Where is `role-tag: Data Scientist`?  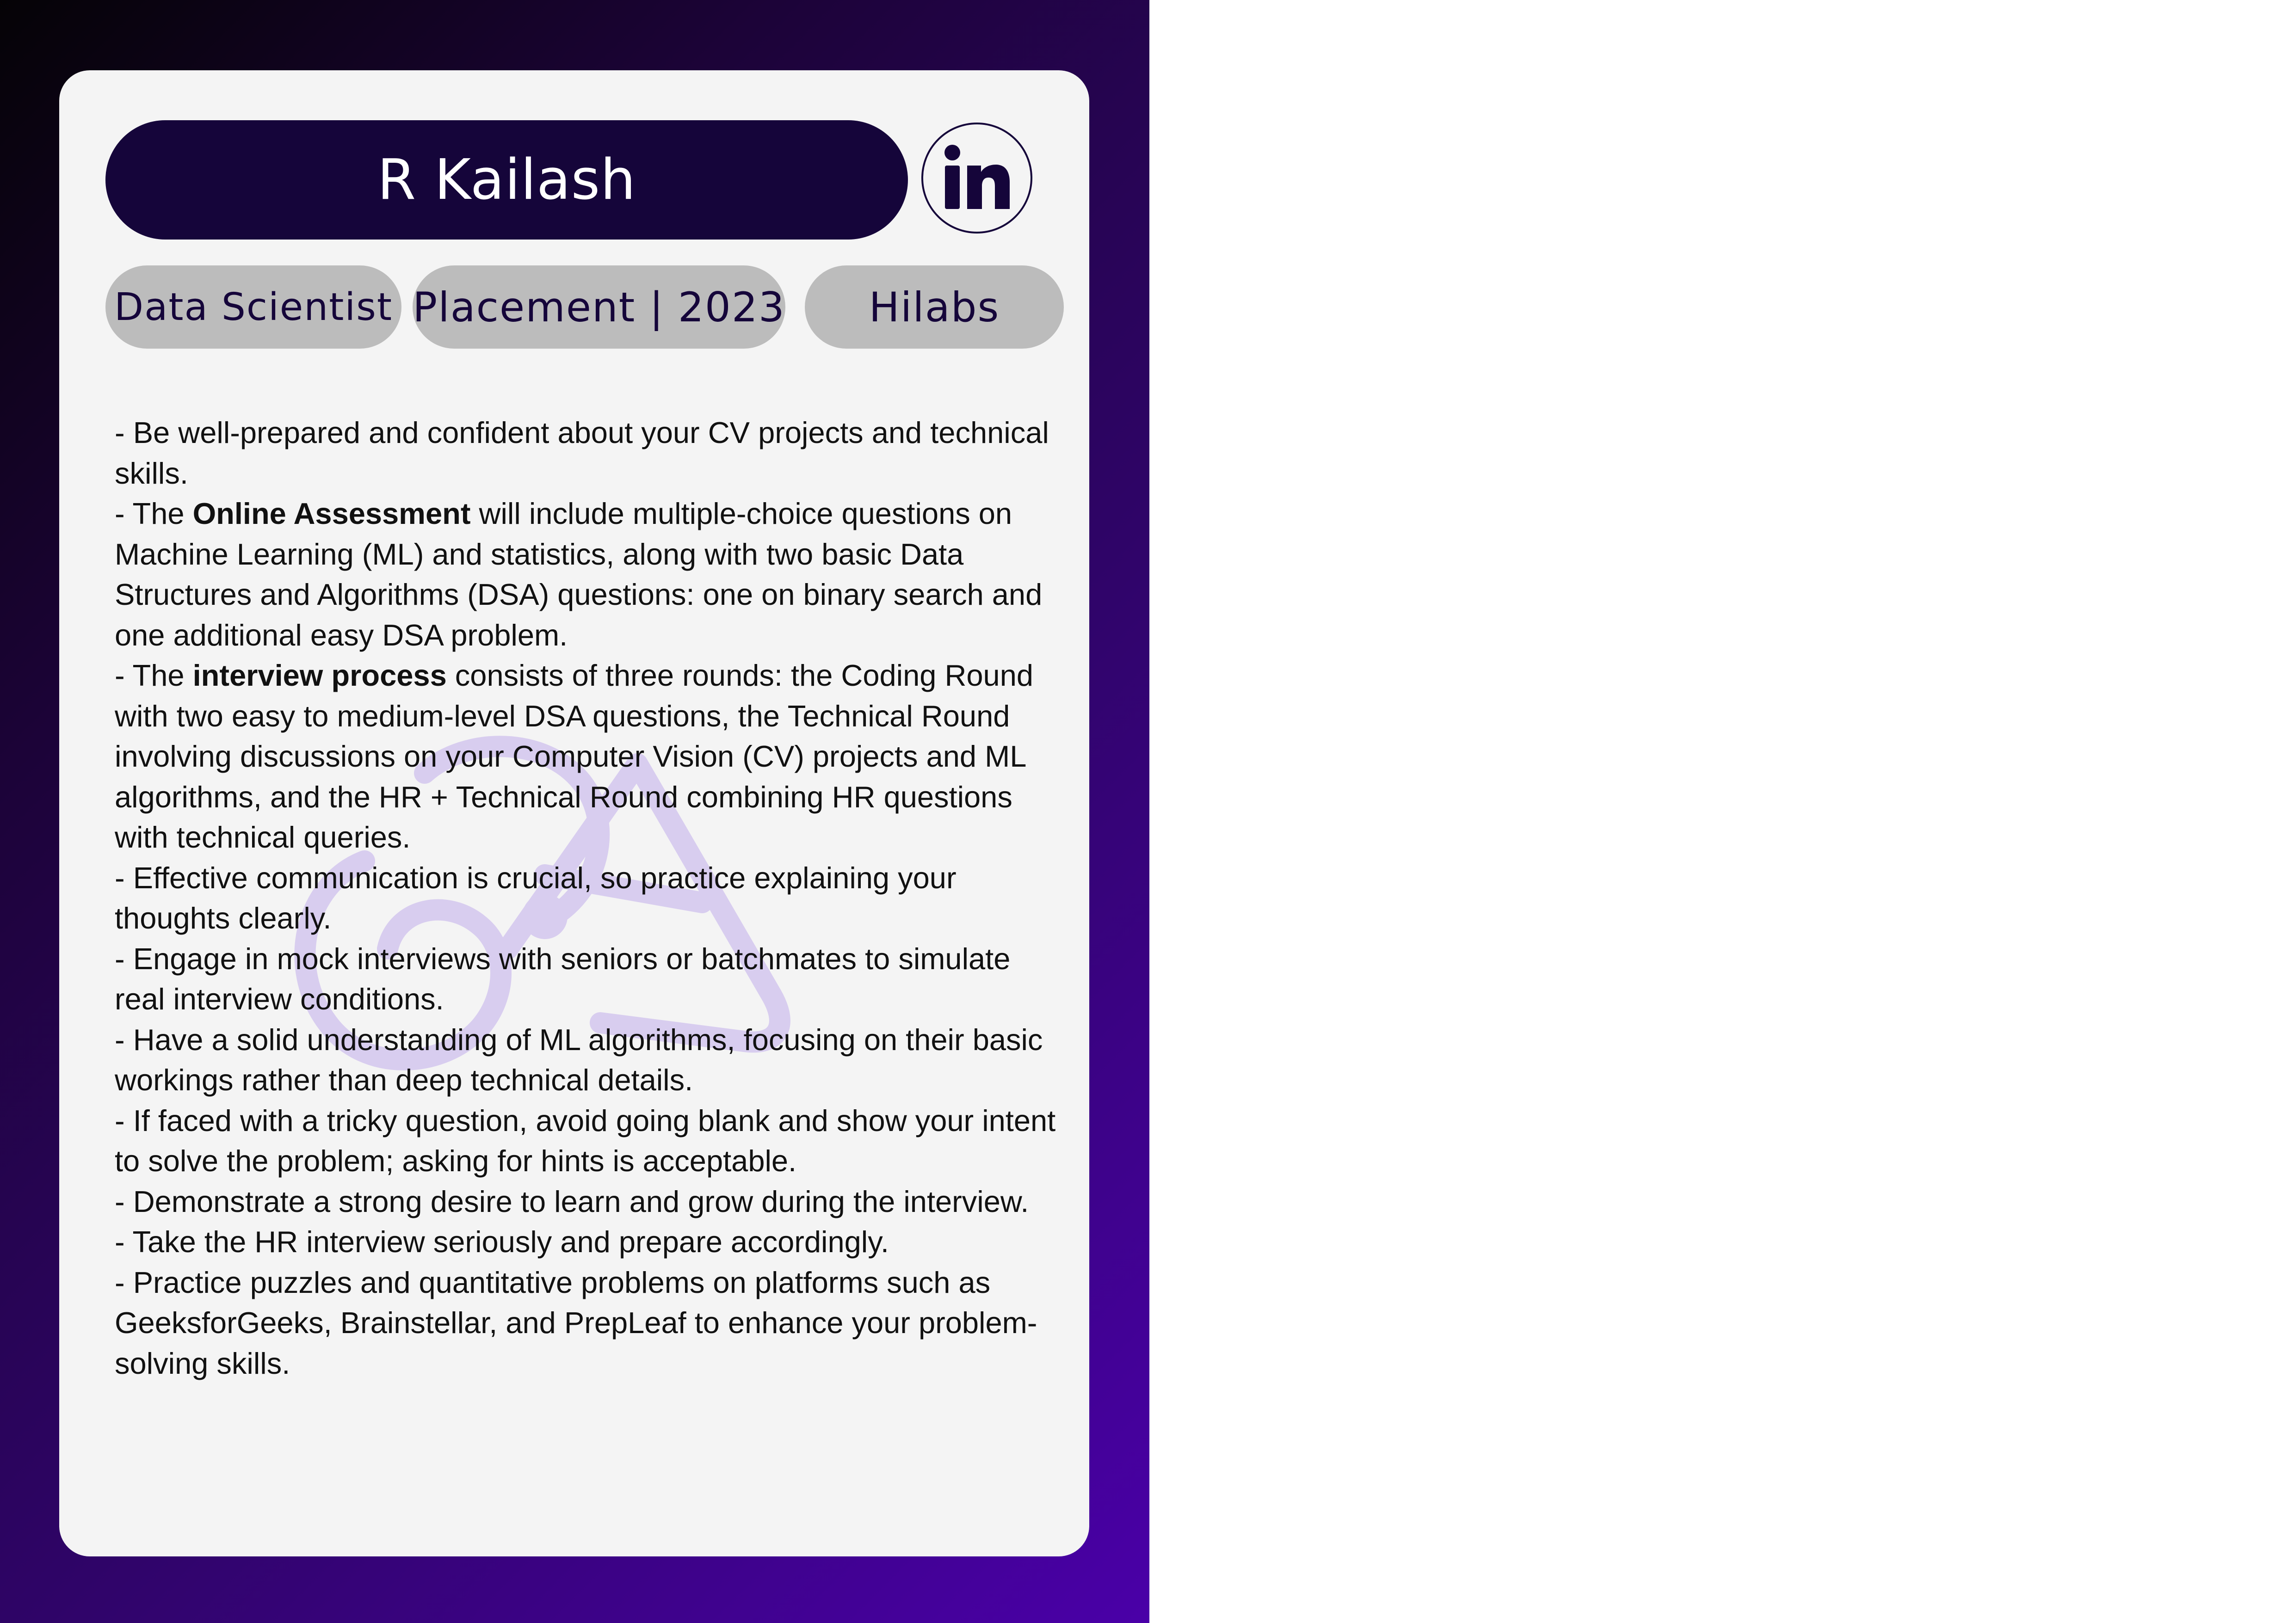
role-tag: Data Scientist is located at coordinates (253, 307).